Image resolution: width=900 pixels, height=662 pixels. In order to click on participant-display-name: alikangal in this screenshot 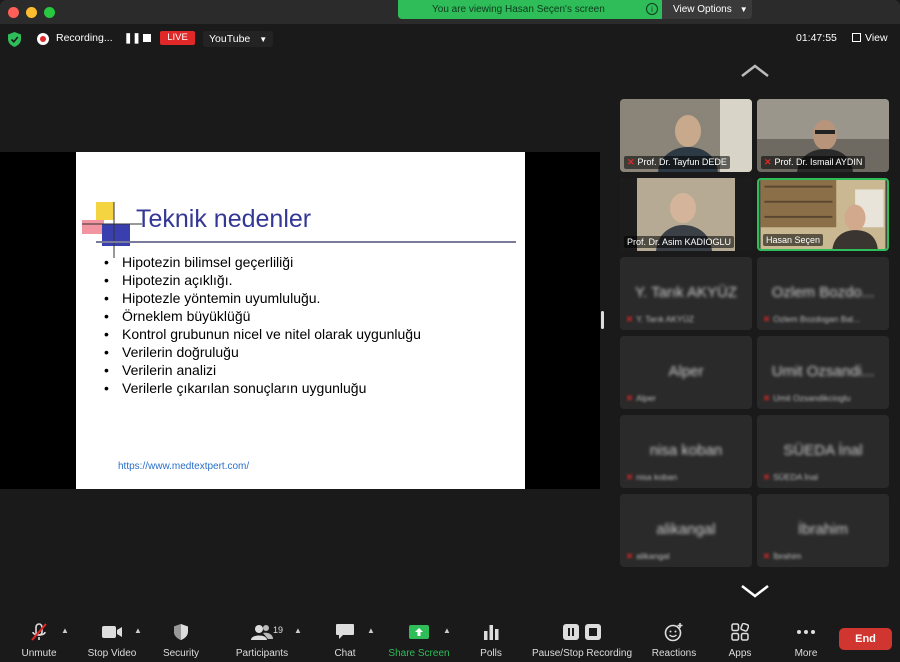, I will do `click(686, 529)`.